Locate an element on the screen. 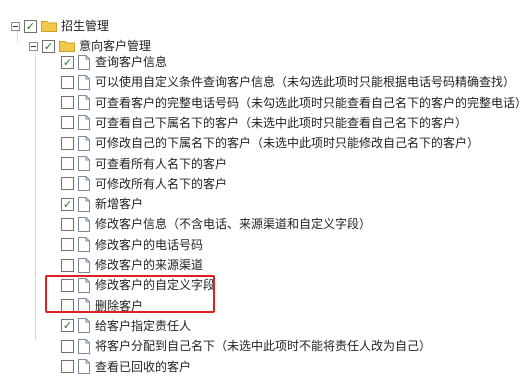 The height and width of the screenshot is (377, 526). tree-item: 可查看自己下属名下的客户（未选中此项时只能查看自己名下的客户） is located at coordinates (293, 123).